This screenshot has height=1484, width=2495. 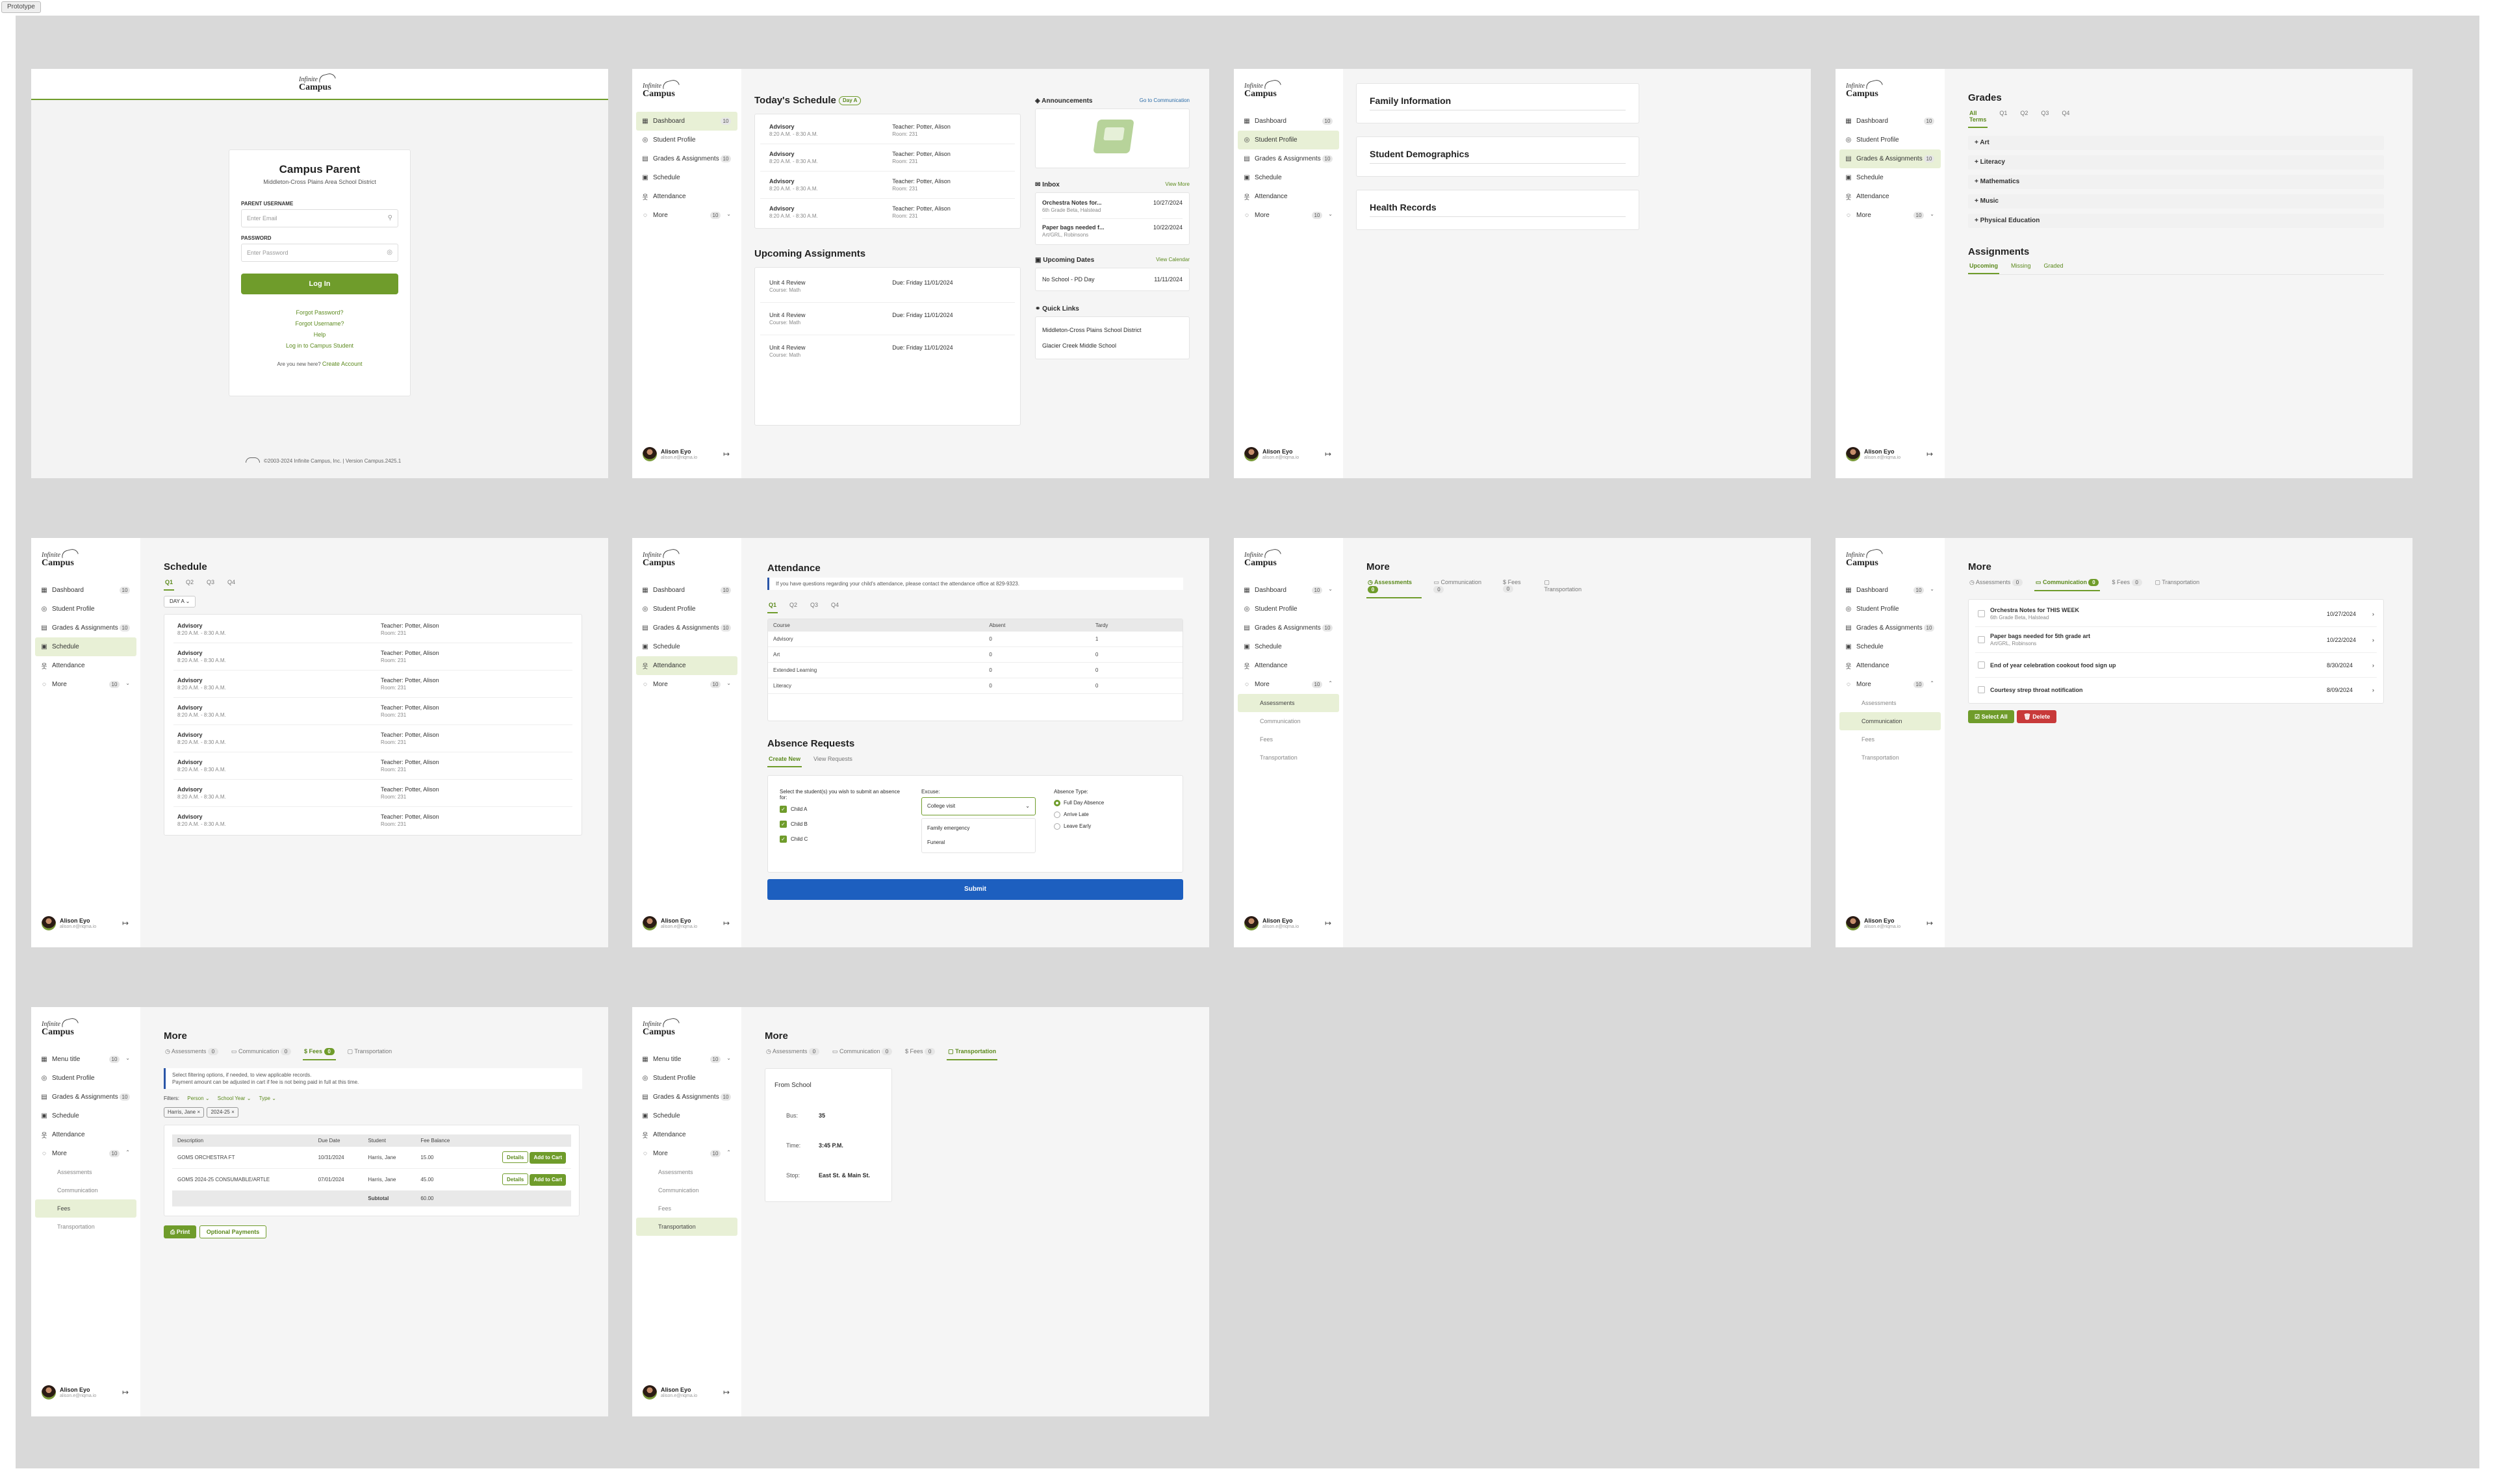 I want to click on sidebar-sub-fees: Fees, so click(x=86, y=1209).